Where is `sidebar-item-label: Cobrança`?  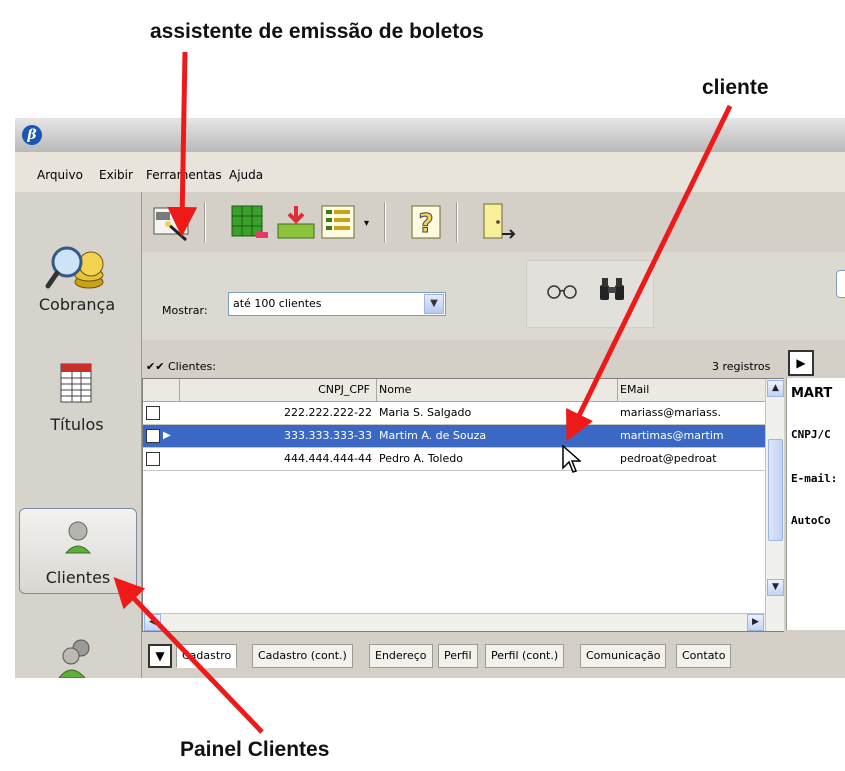 sidebar-item-label: Cobrança is located at coordinates (77, 304).